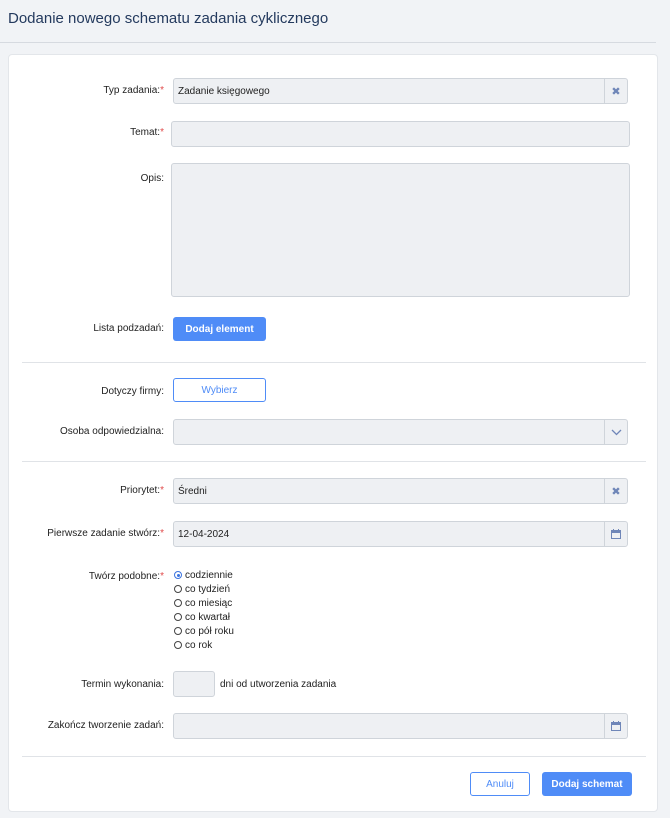  I want to click on recurrence-option-quarterly: co kwartał, so click(202, 617).